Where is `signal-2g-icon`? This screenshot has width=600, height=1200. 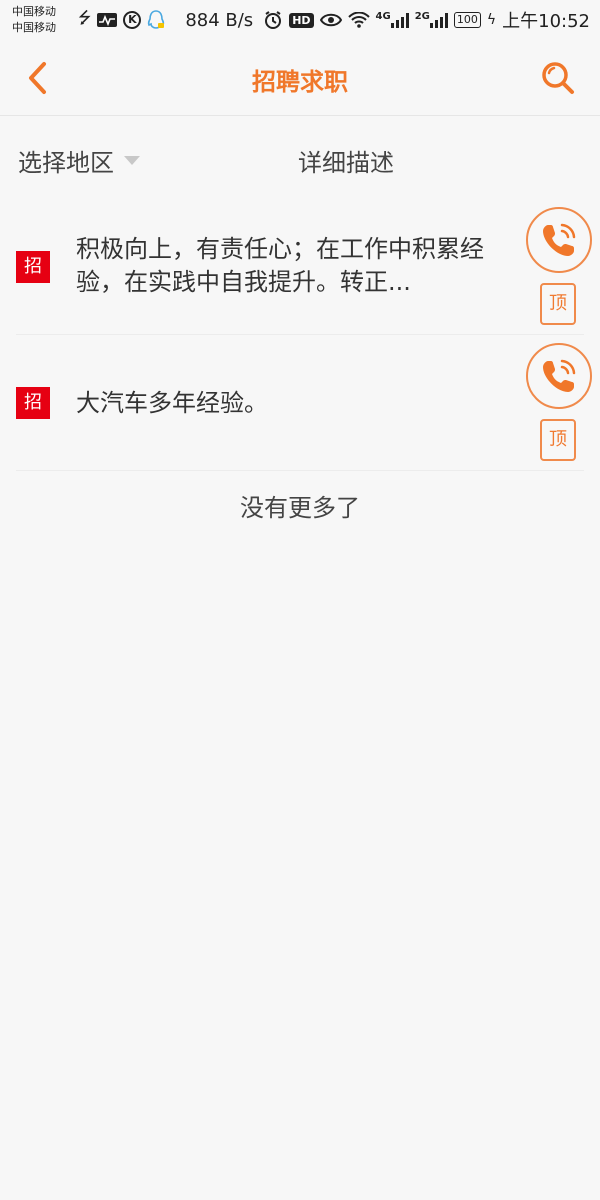 signal-2g-icon is located at coordinates (438, 20).